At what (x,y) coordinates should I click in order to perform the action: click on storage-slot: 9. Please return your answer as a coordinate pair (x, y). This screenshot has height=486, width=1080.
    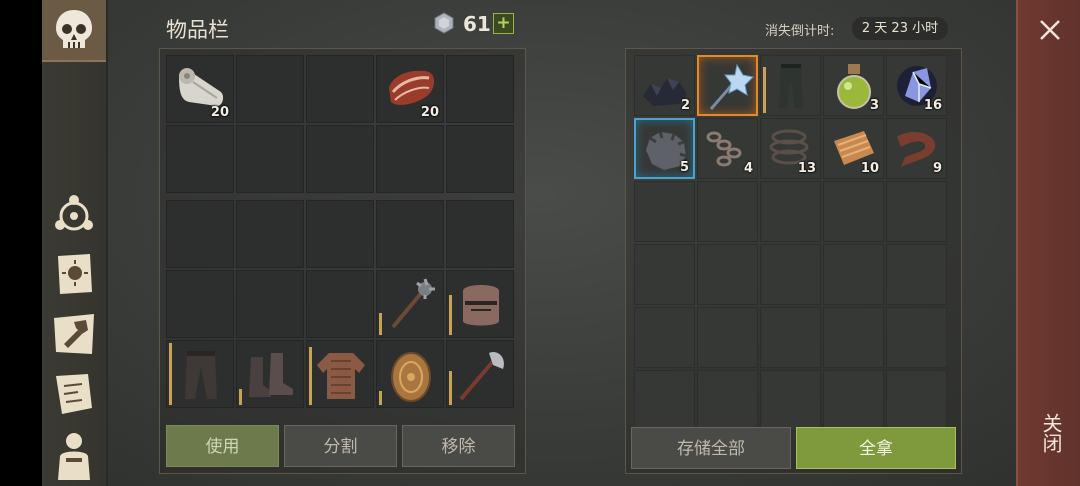
    Looking at the image, I should click on (916, 148).